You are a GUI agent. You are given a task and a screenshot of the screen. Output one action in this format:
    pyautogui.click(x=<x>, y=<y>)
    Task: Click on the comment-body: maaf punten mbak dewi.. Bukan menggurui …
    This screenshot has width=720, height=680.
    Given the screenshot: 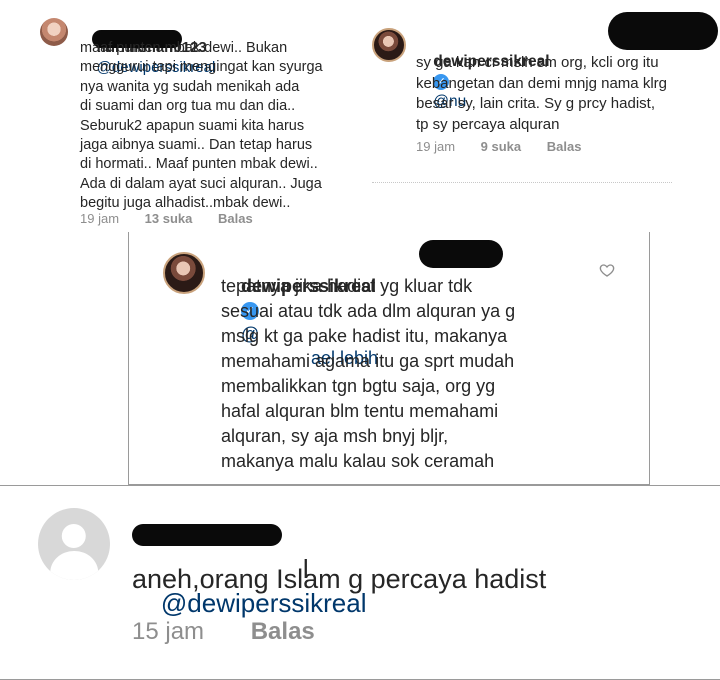 What is the action you would take?
    pyautogui.click(x=201, y=126)
    